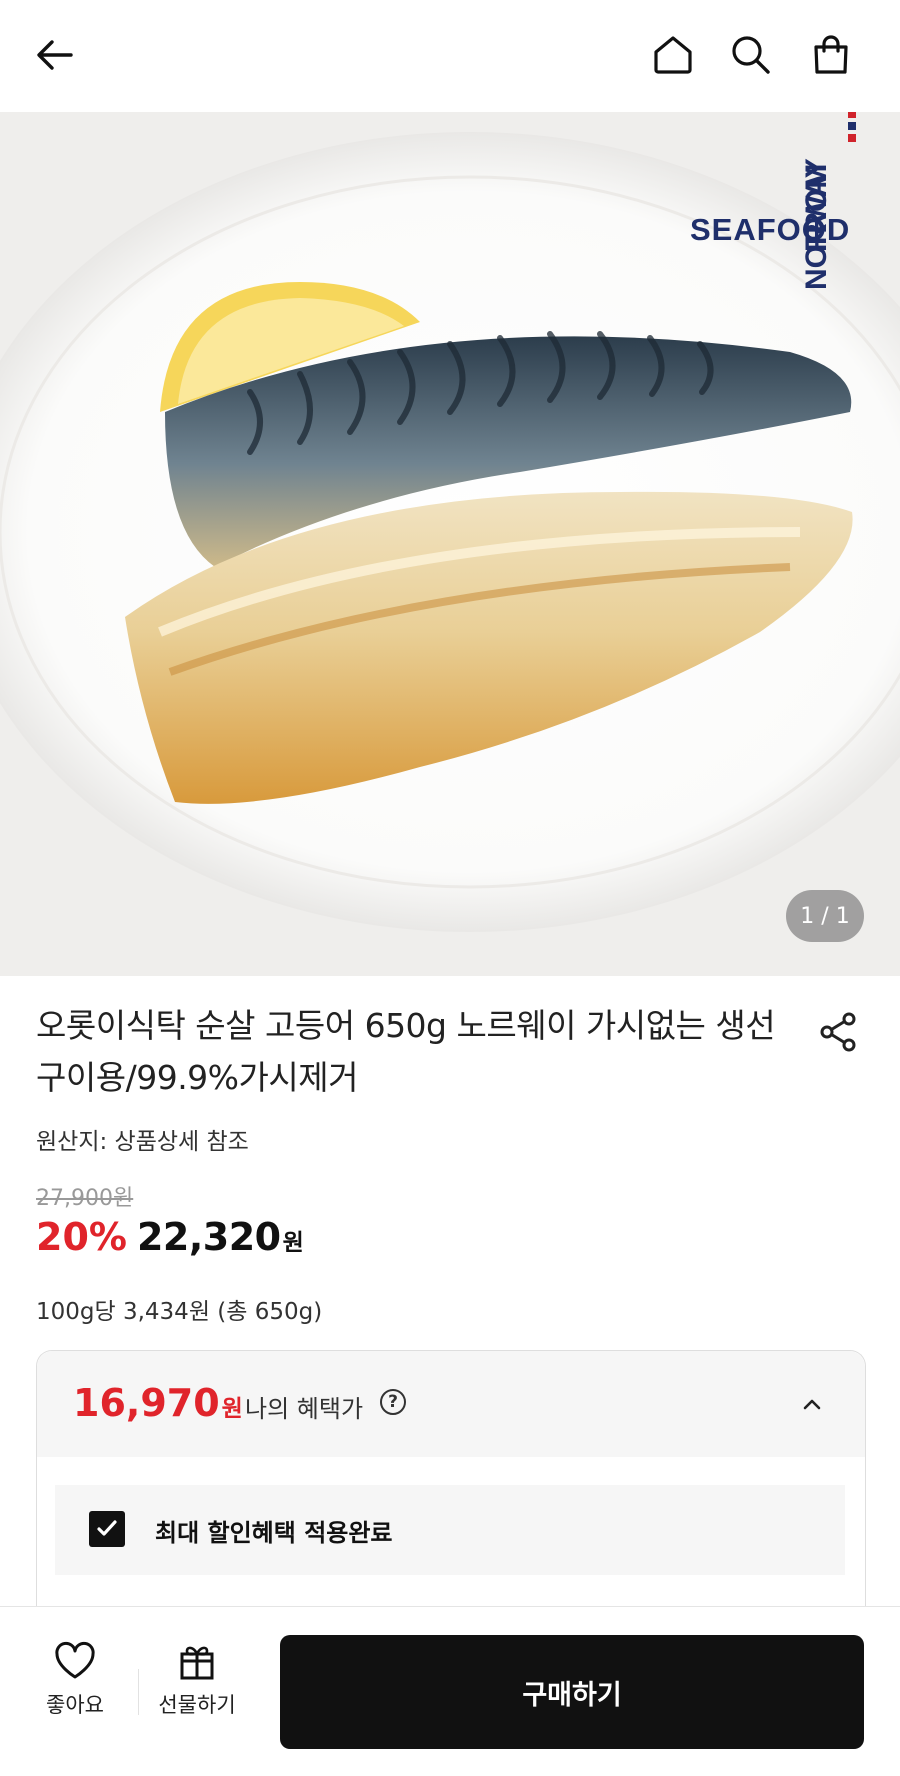 The image size is (900, 1776). I want to click on bottom-action-bar: 좋아요 선물하기 구매하기, so click(450, 1691).